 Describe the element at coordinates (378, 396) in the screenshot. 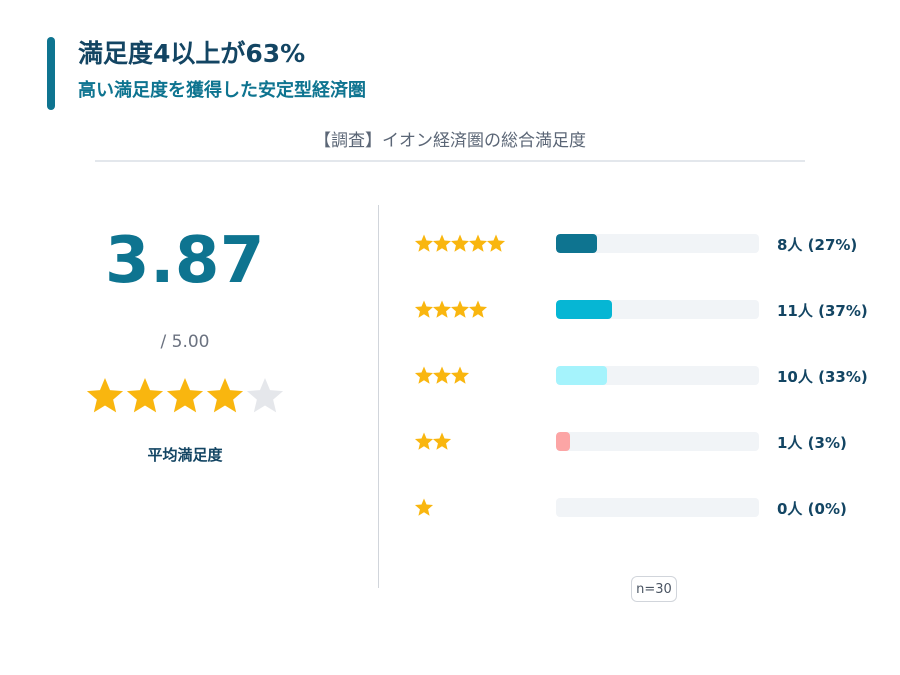

I see `panel-divider` at that location.